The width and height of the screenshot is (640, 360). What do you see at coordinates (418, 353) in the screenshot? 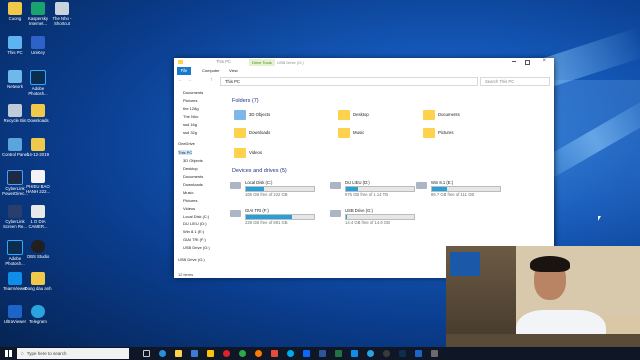
I see `ultraviewer-icon` at bounding box center [418, 353].